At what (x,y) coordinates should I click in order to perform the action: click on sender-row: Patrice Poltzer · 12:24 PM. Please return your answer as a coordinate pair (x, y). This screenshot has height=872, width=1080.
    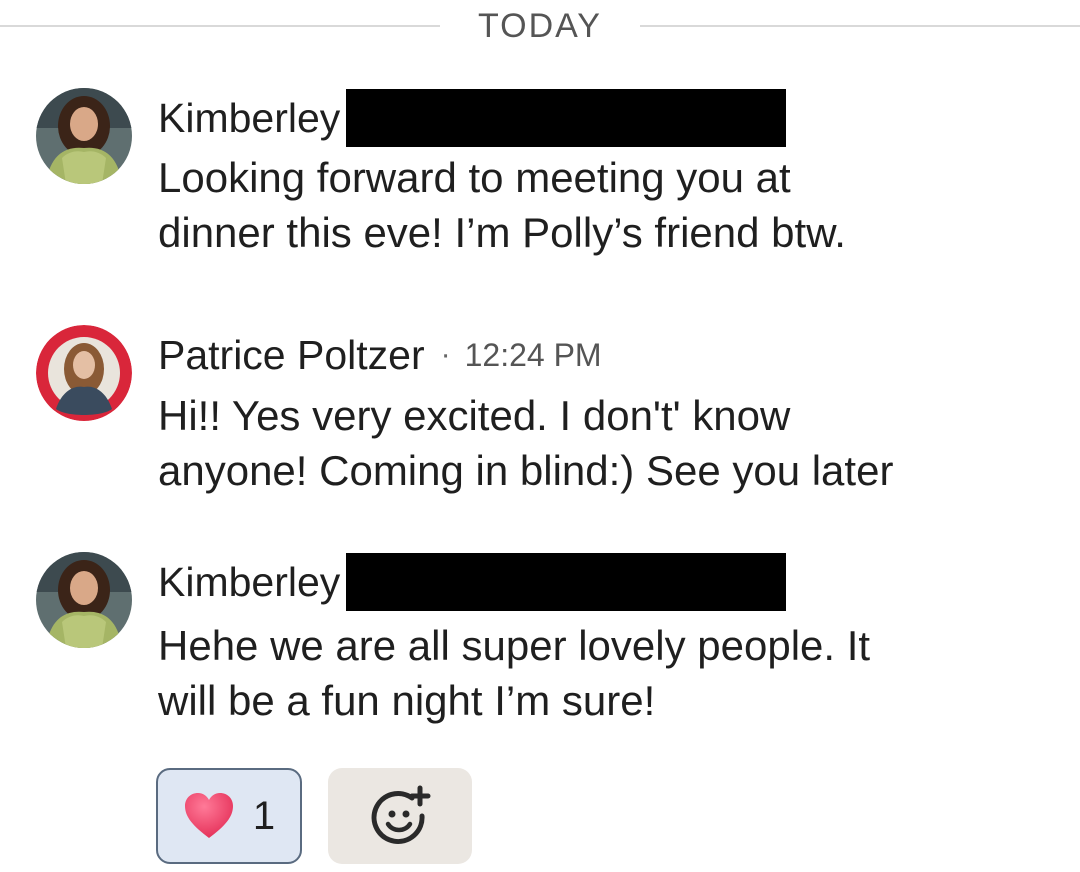
    Looking at the image, I should click on (380, 355).